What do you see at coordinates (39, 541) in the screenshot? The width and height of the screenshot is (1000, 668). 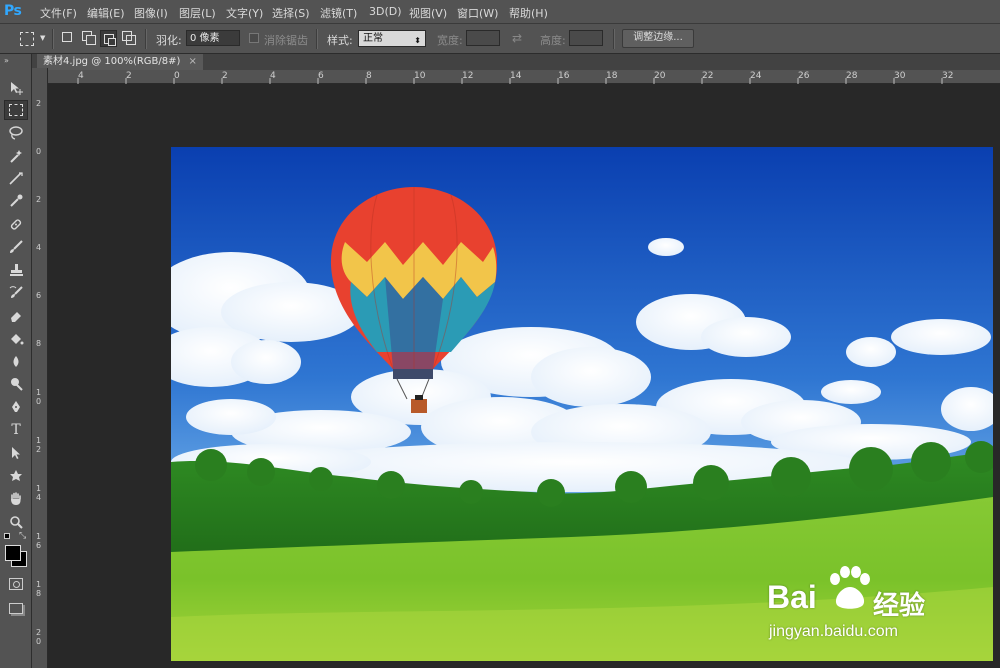 I see `ruler-label: 1 6` at bounding box center [39, 541].